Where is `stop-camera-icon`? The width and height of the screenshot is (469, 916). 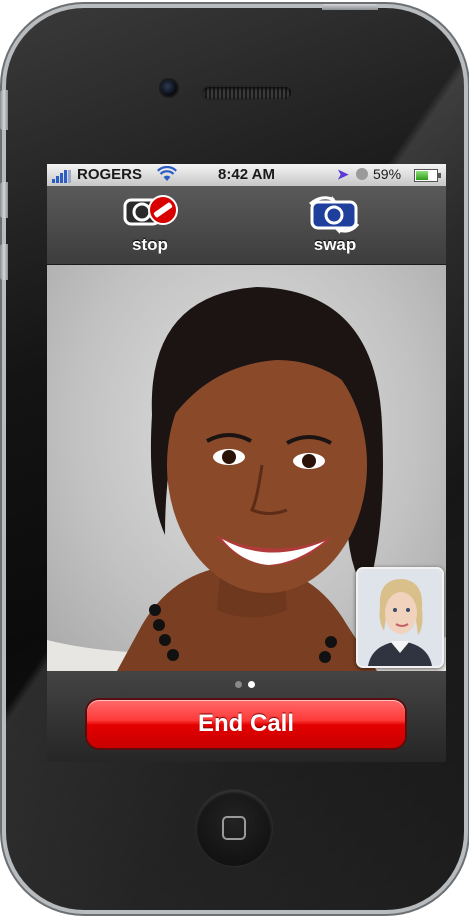
stop-camera-icon is located at coordinates (150, 210).